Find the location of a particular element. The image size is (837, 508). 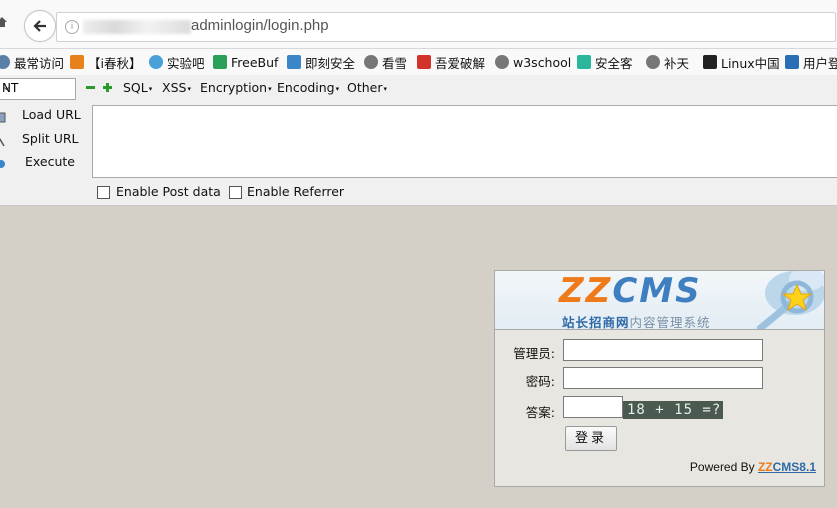

captcha-answer-input is located at coordinates (593, 407).